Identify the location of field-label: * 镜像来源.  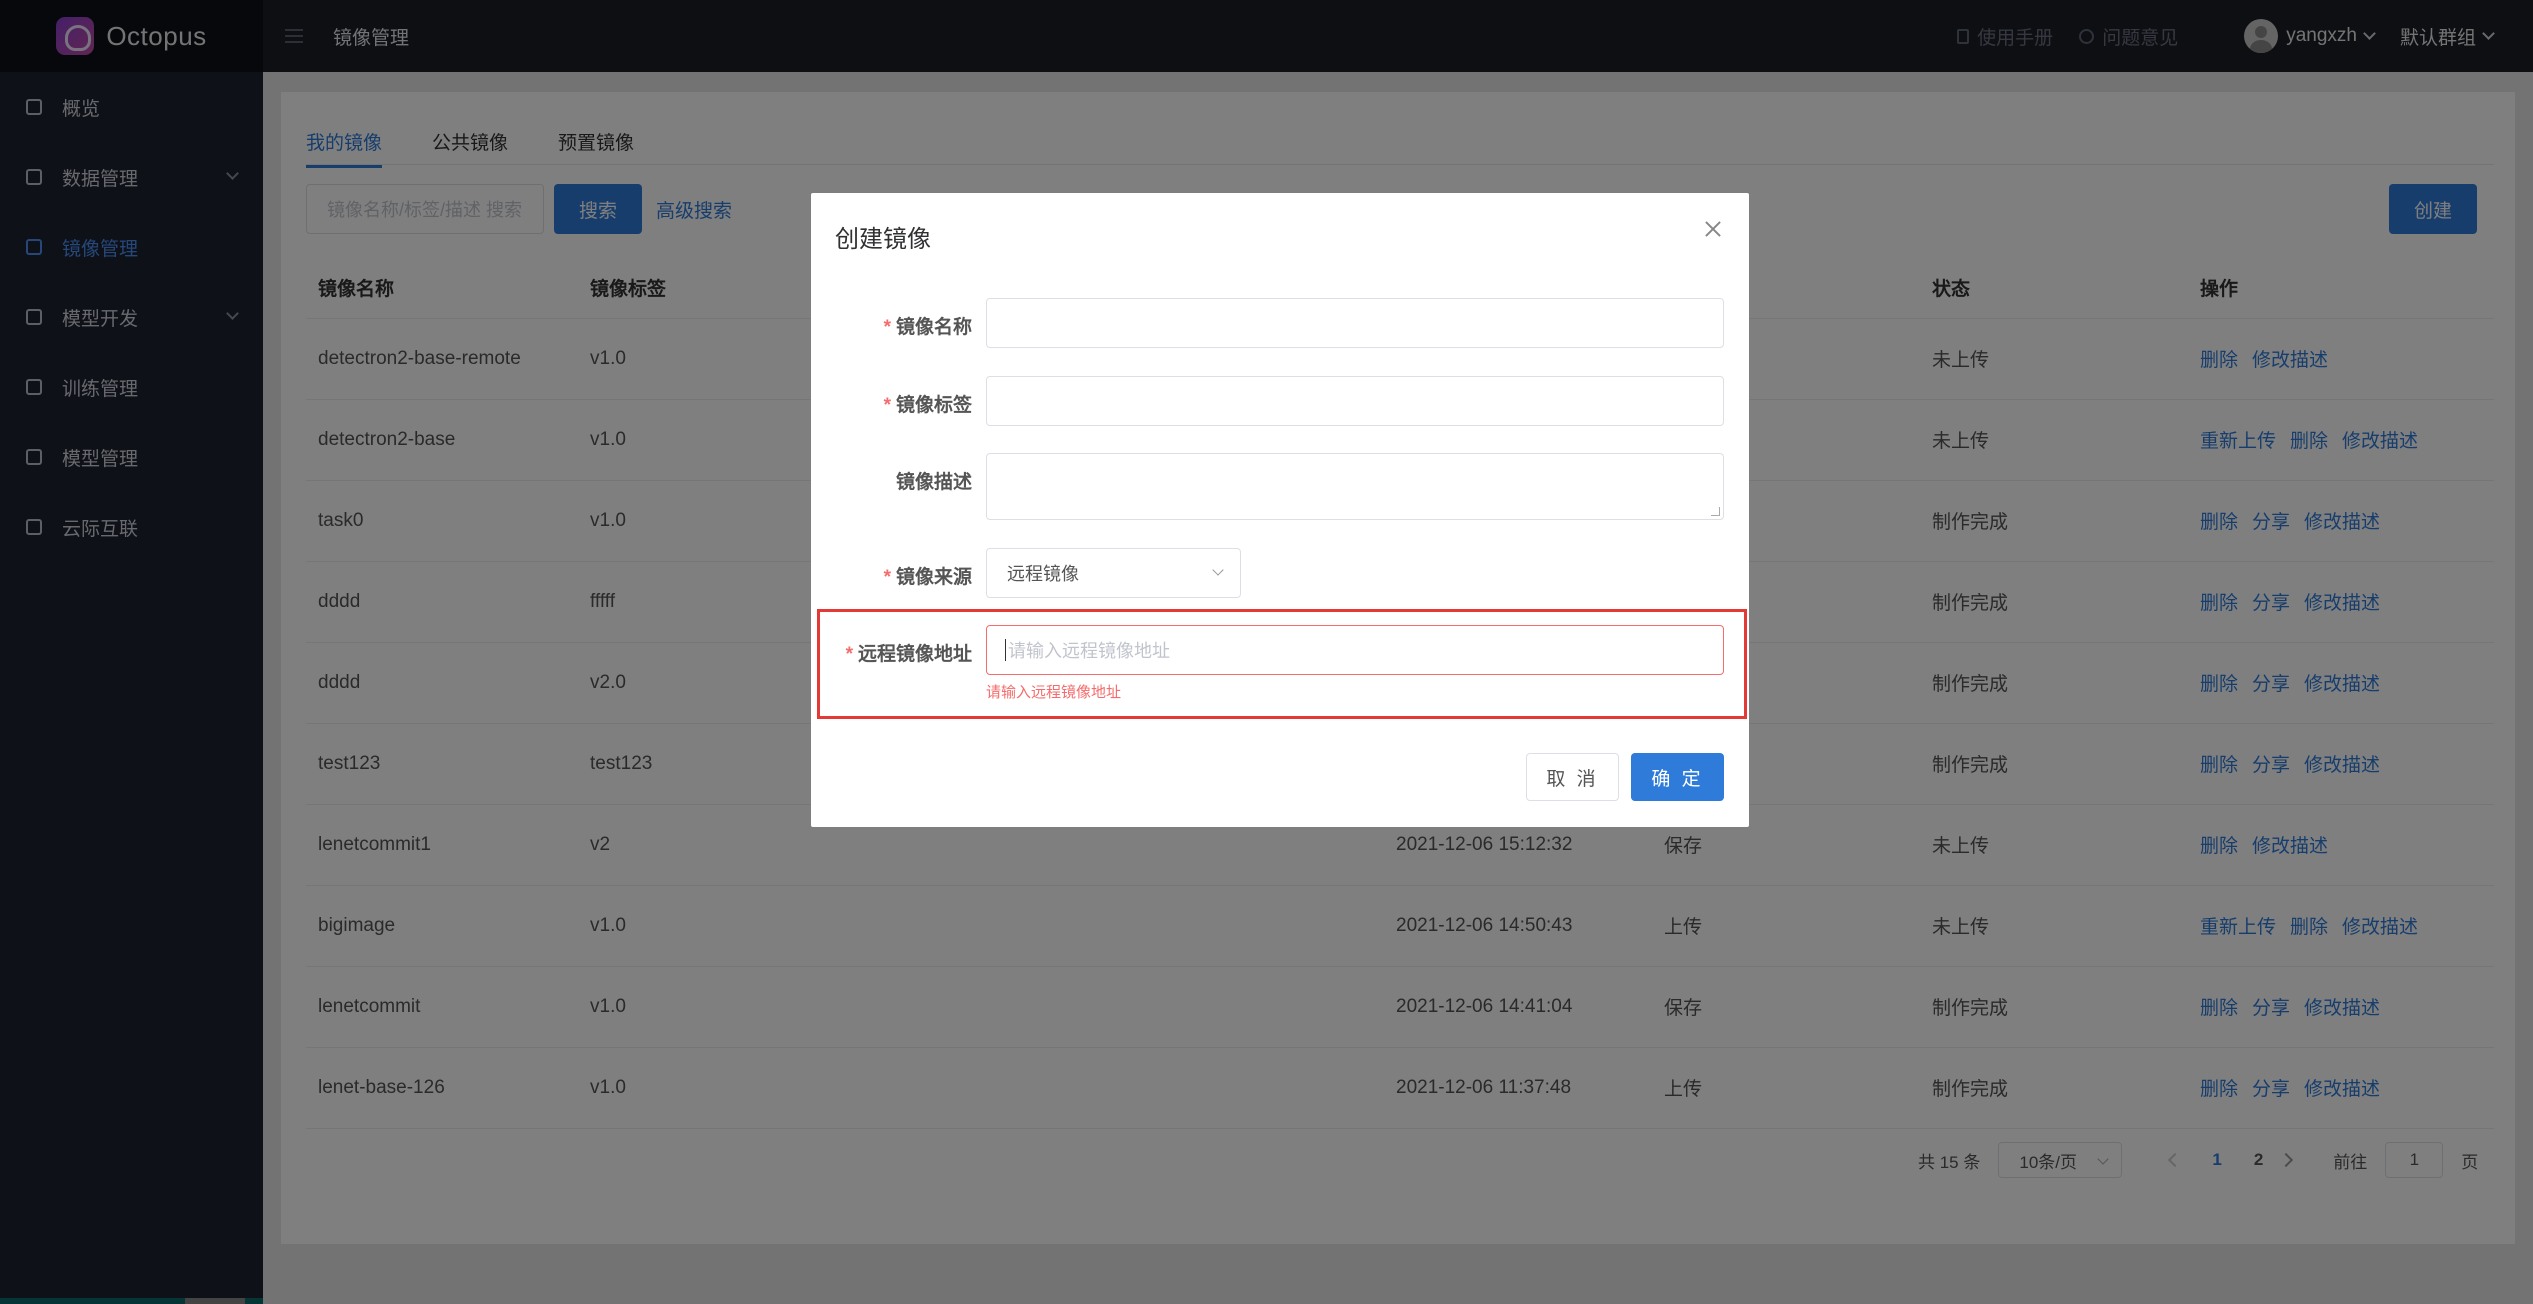
(928, 575).